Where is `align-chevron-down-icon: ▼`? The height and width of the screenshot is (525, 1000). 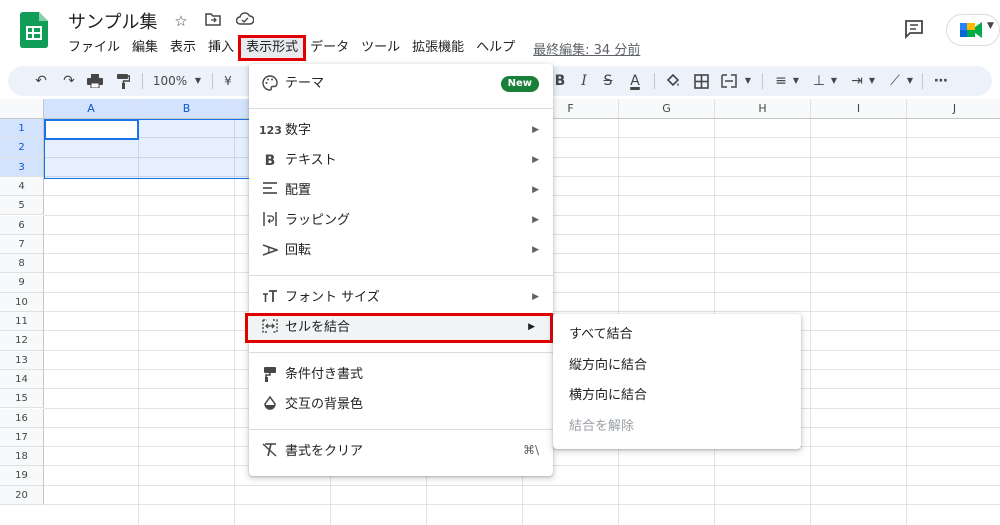
align-chevron-down-icon: ▼ is located at coordinates (796, 81).